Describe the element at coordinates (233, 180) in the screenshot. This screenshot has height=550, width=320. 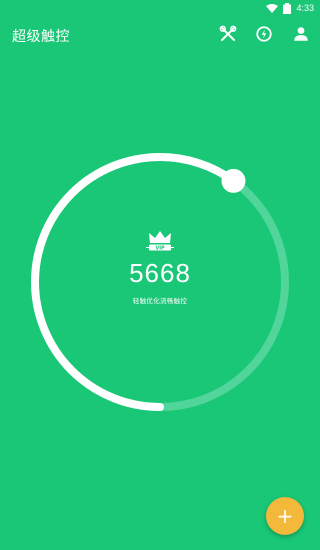
I see `gauge-knob` at that location.